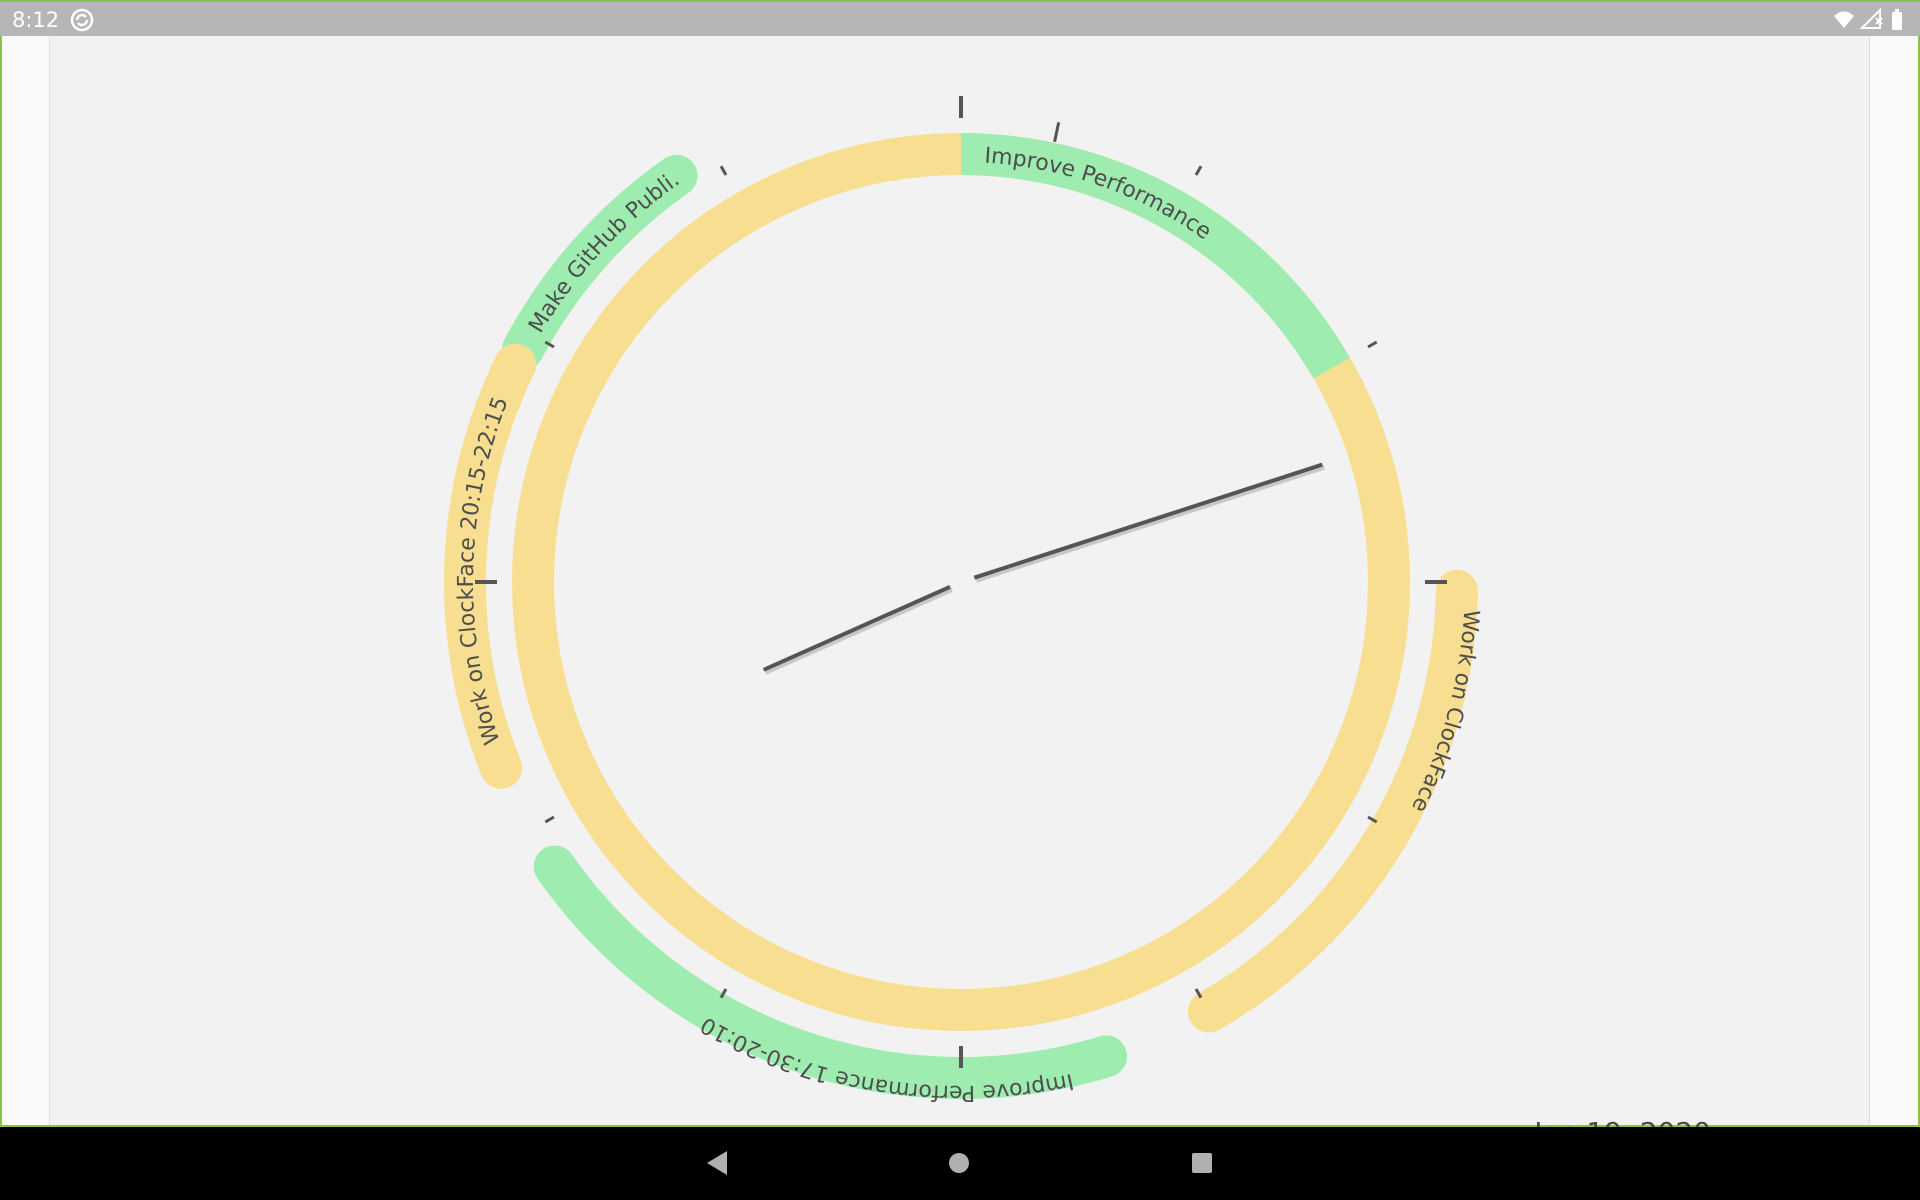 This screenshot has width=1920, height=1200. I want to click on clock-hands, so click(1044, 568).